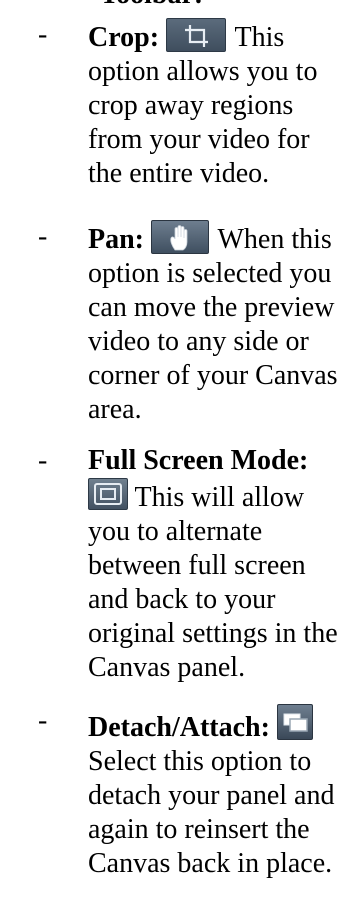  What do you see at coordinates (108, 494) in the screenshot?
I see `full-screen-icon` at bounding box center [108, 494].